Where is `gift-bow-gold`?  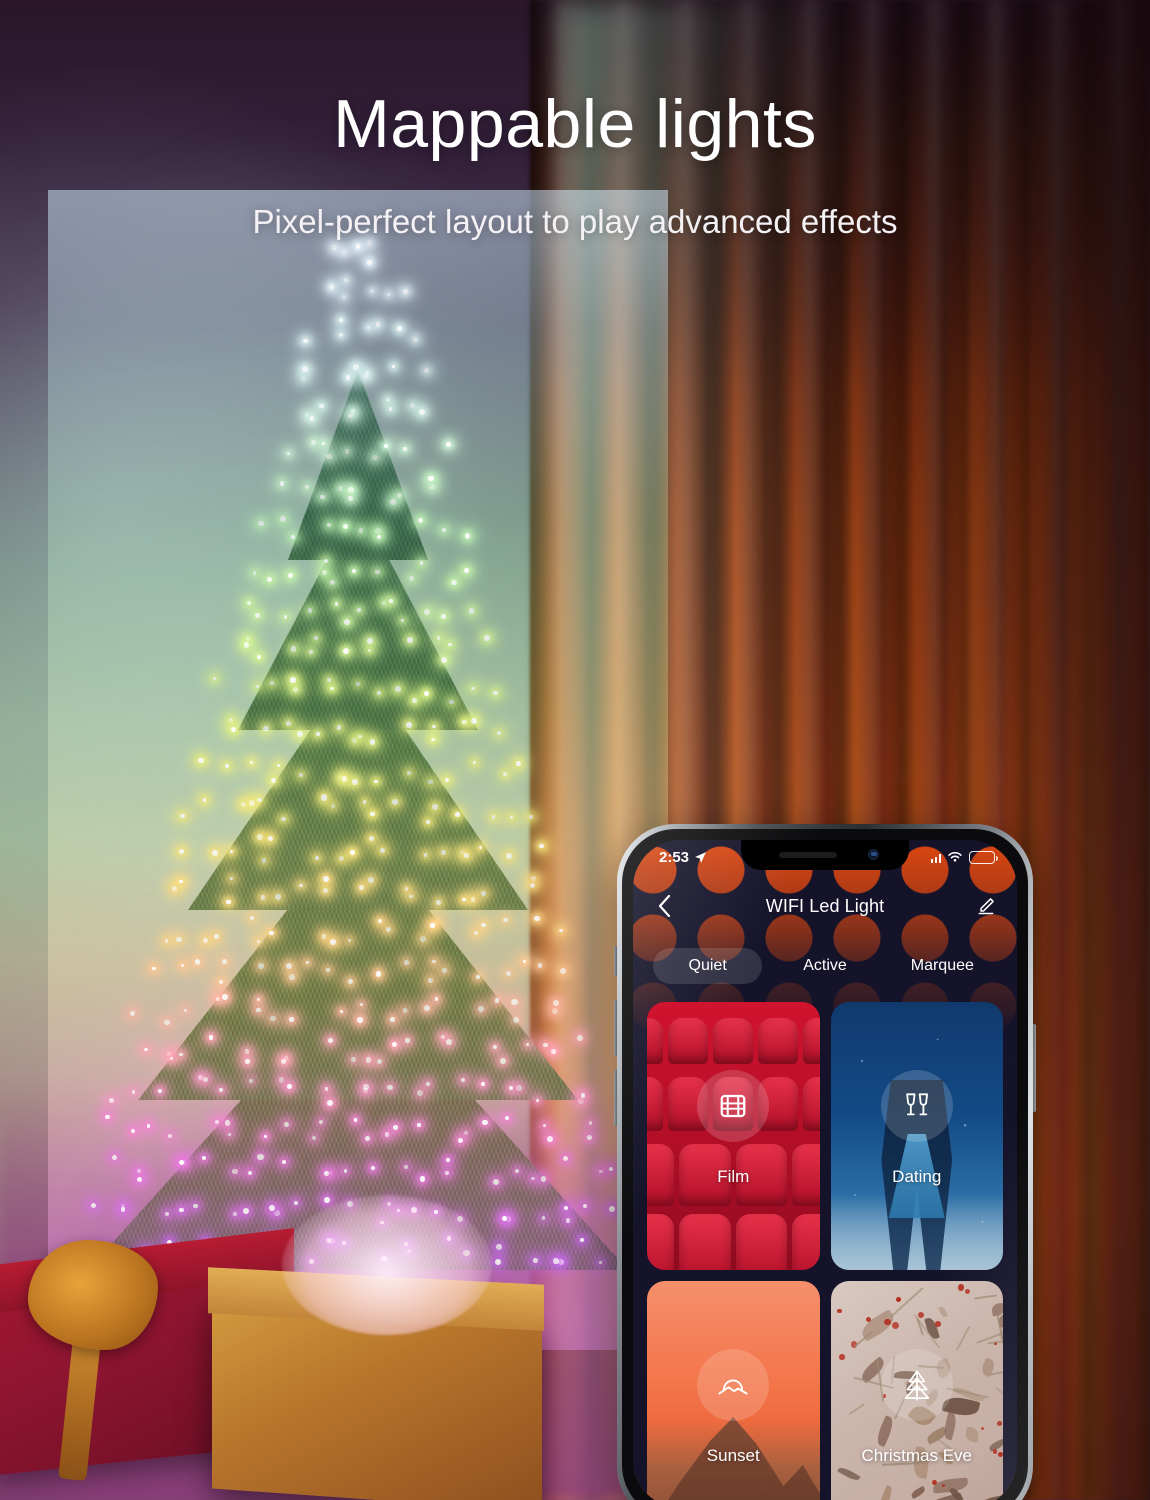
gift-bow-gold is located at coordinates (93, 1295).